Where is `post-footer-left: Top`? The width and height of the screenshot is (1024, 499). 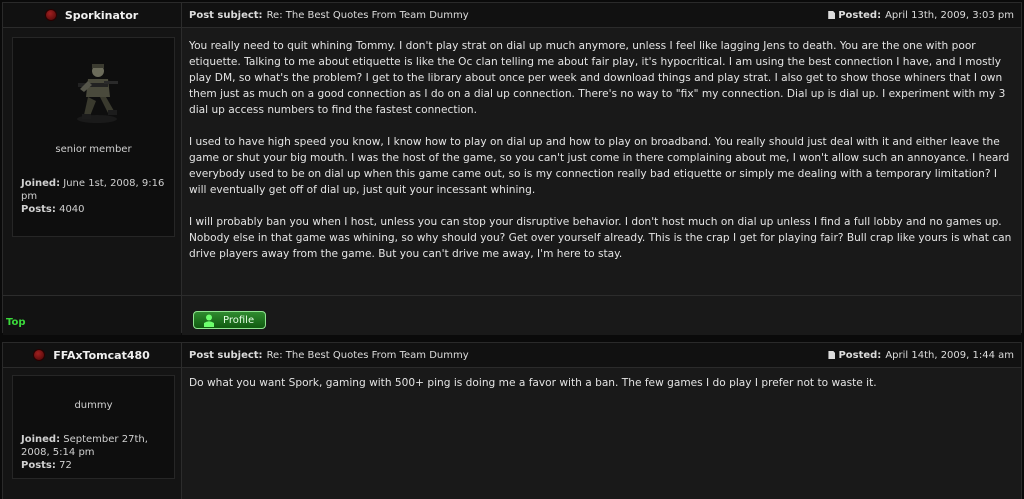
post-footer-left: Top is located at coordinates (92, 315).